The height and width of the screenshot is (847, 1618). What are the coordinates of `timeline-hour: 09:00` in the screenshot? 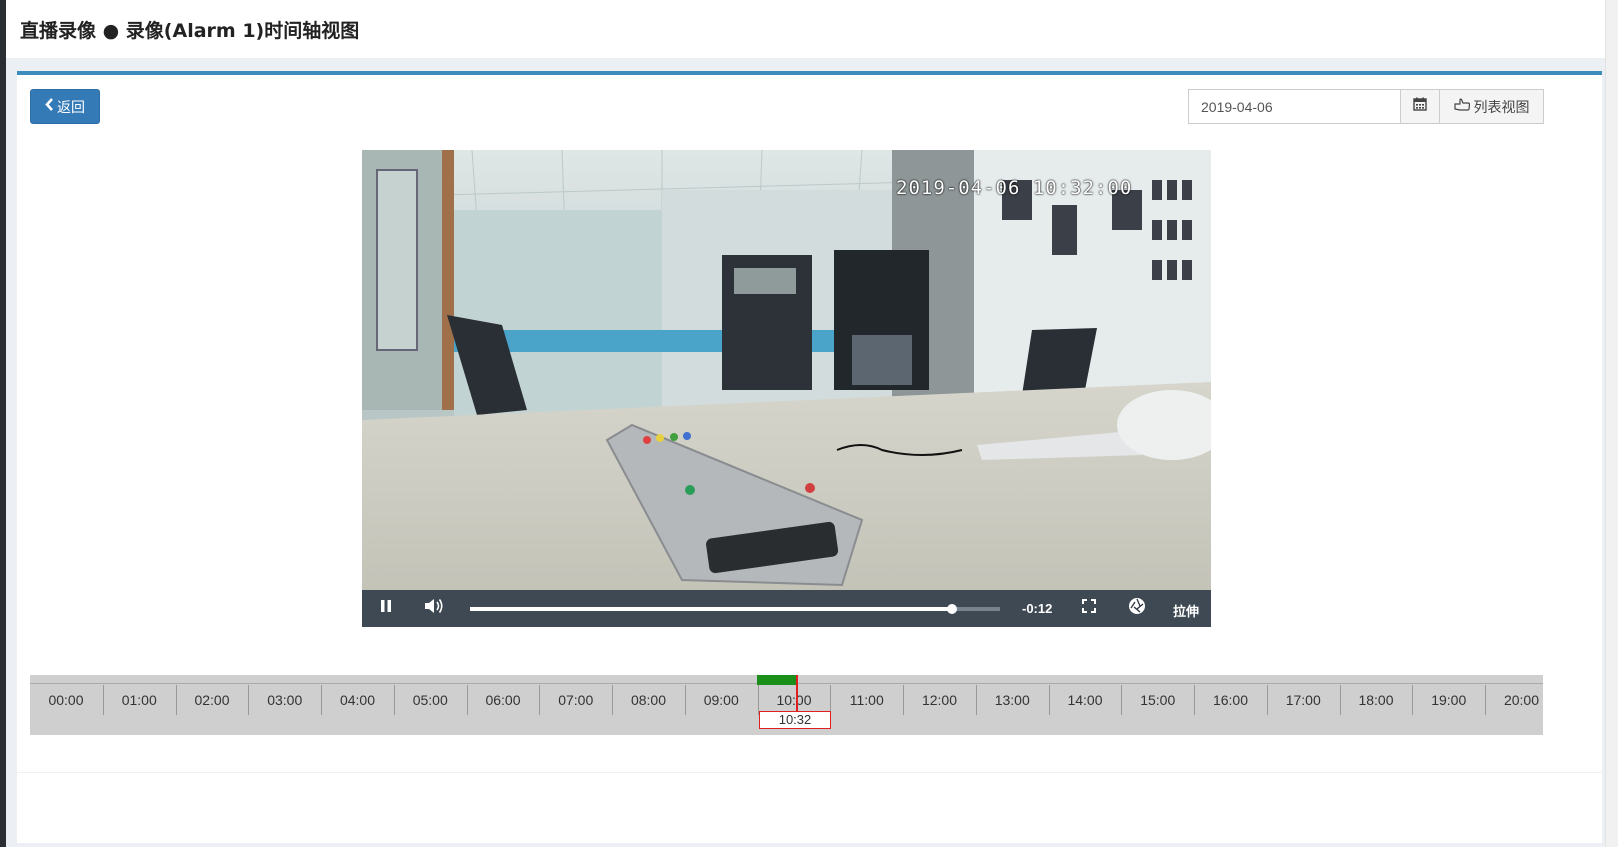 It's located at (720, 700).